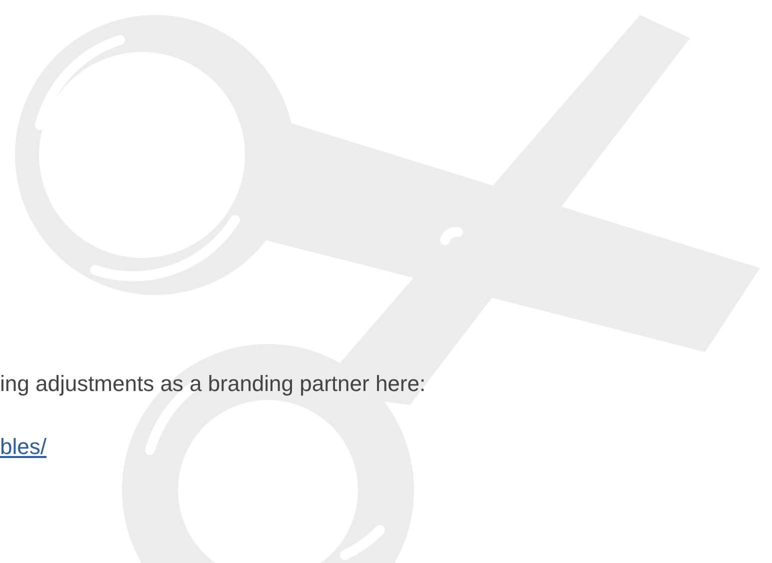 The height and width of the screenshot is (563, 772). I want to click on paragraph-text: ing adjustments as a branding partner here:, so click(213, 384).